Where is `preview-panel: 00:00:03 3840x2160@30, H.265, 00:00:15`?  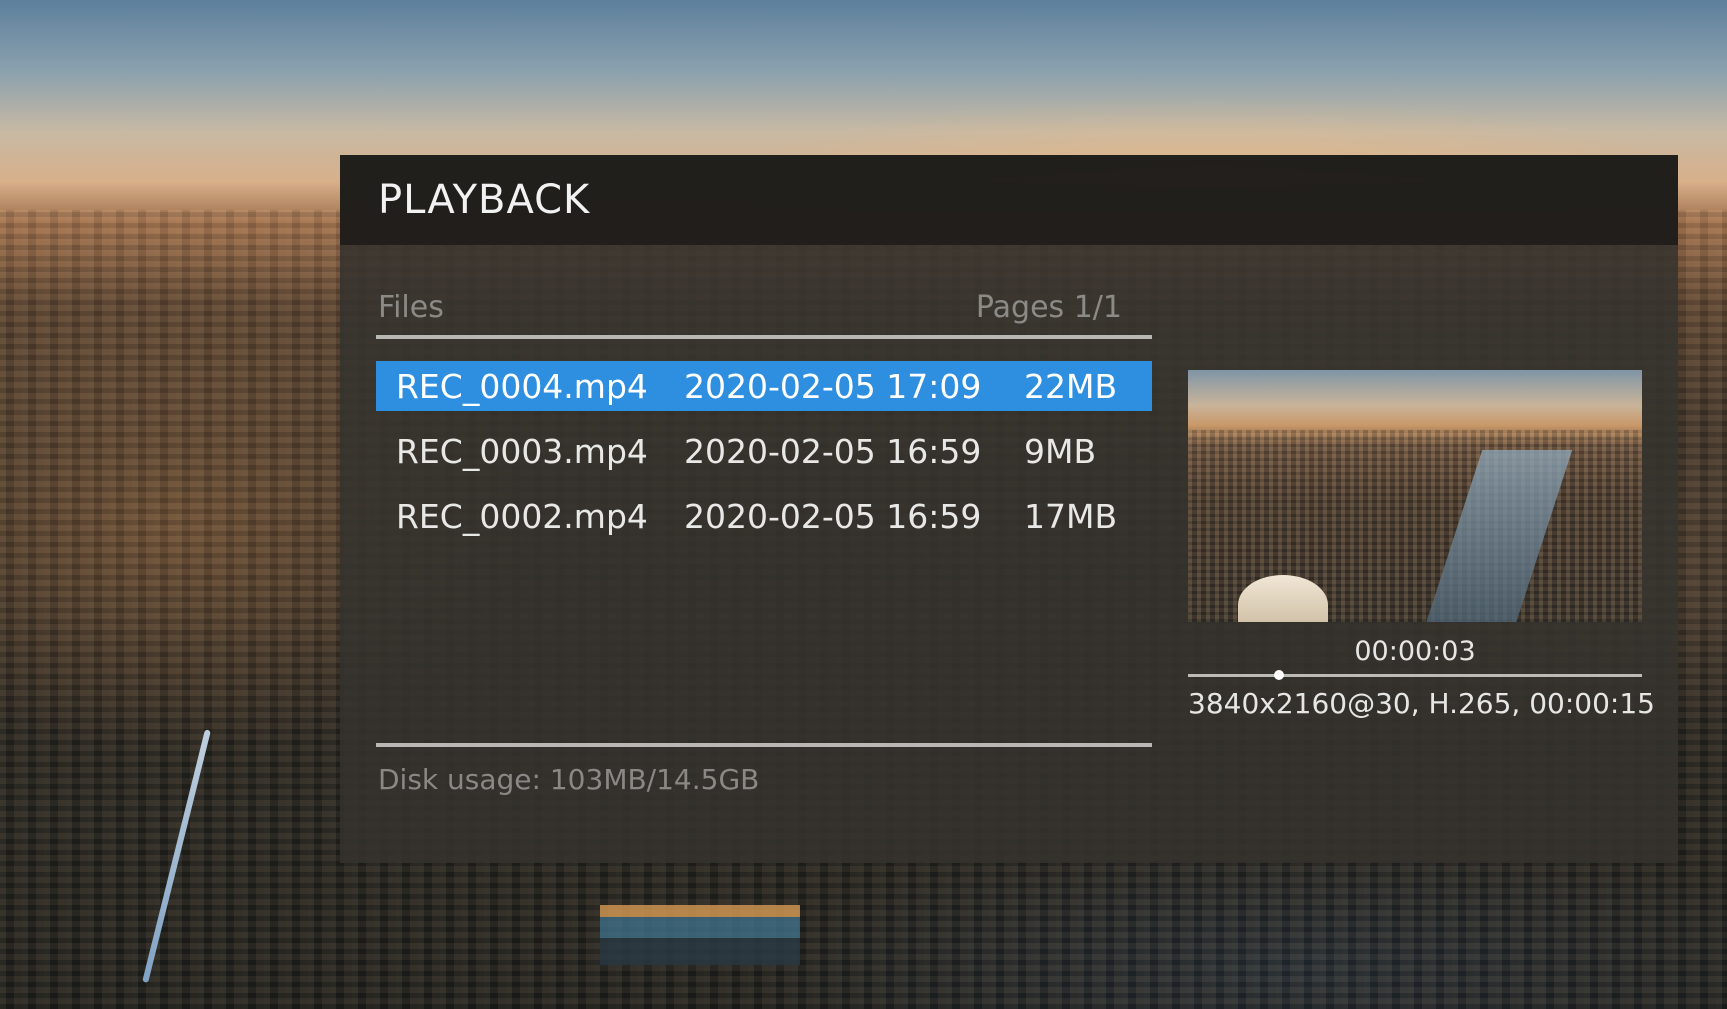
preview-panel: 00:00:03 3840x2160@30, H.265, 00:00:15 is located at coordinates (1421, 545).